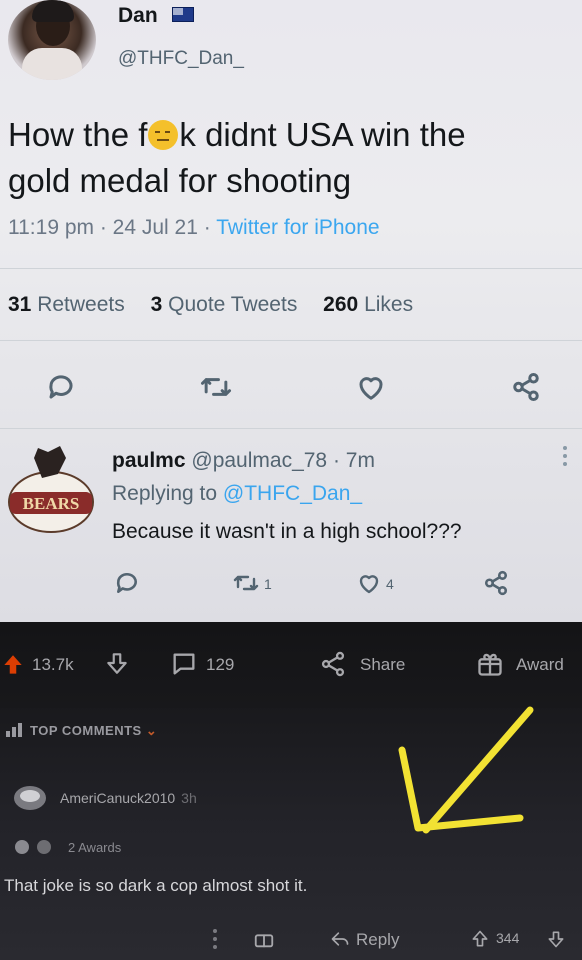 The width and height of the screenshot is (582, 960). Describe the element at coordinates (51, 503) in the screenshot. I see `bears-logo-text: BEARS` at that location.